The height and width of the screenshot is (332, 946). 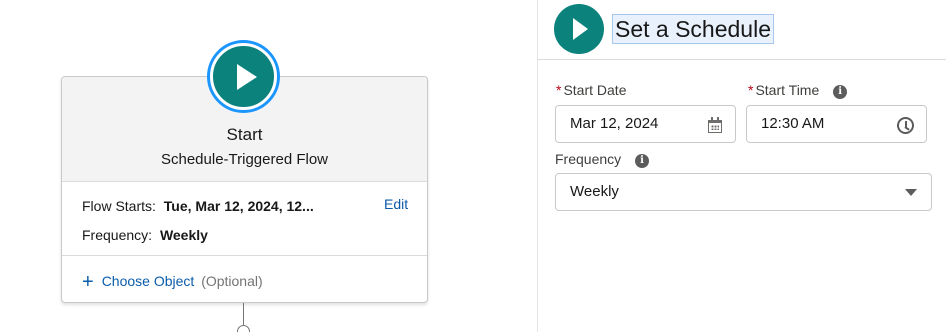 I want to click on choose-object-link: Choose Object, so click(x=148, y=281).